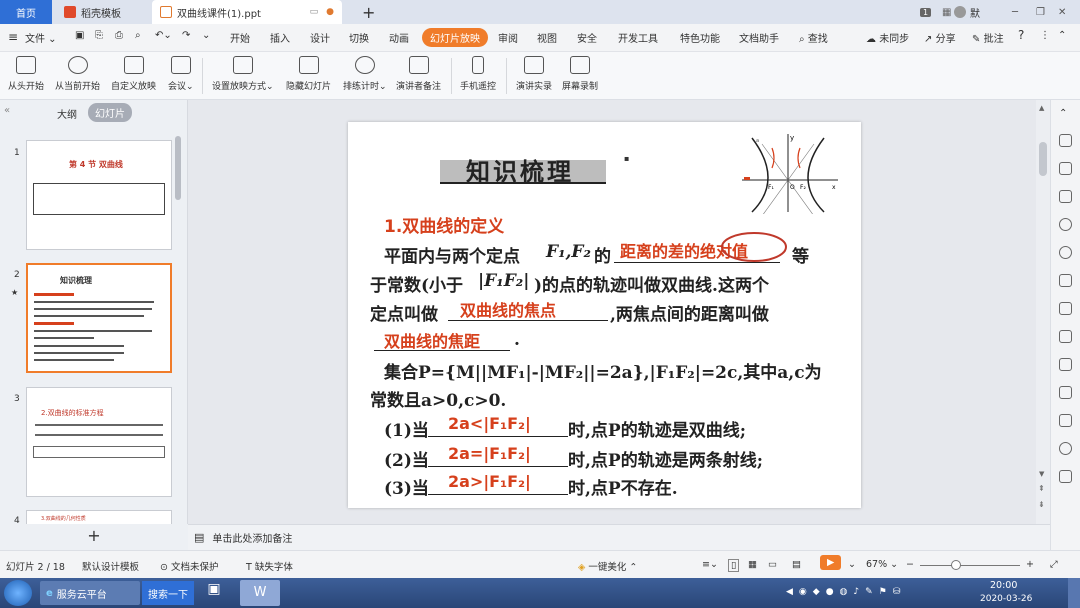  I want to click on chart-icon, so click(1065, 280).